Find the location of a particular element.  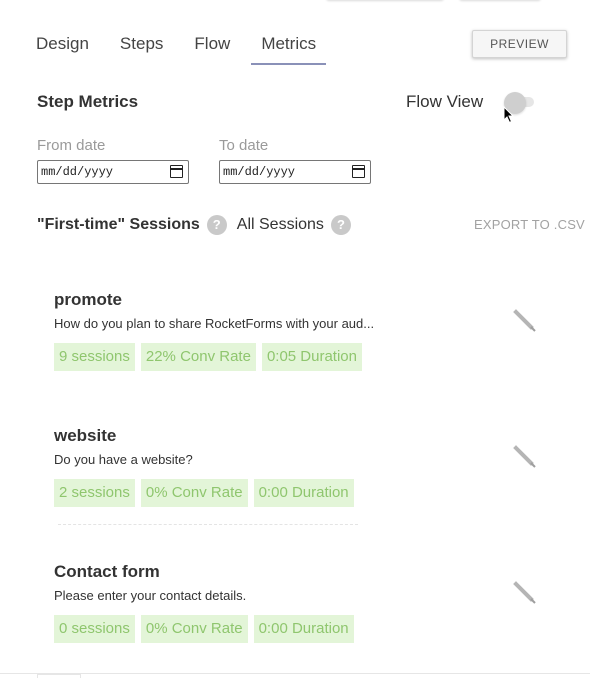

sessions-badge: 0 sessions is located at coordinates (94, 629).